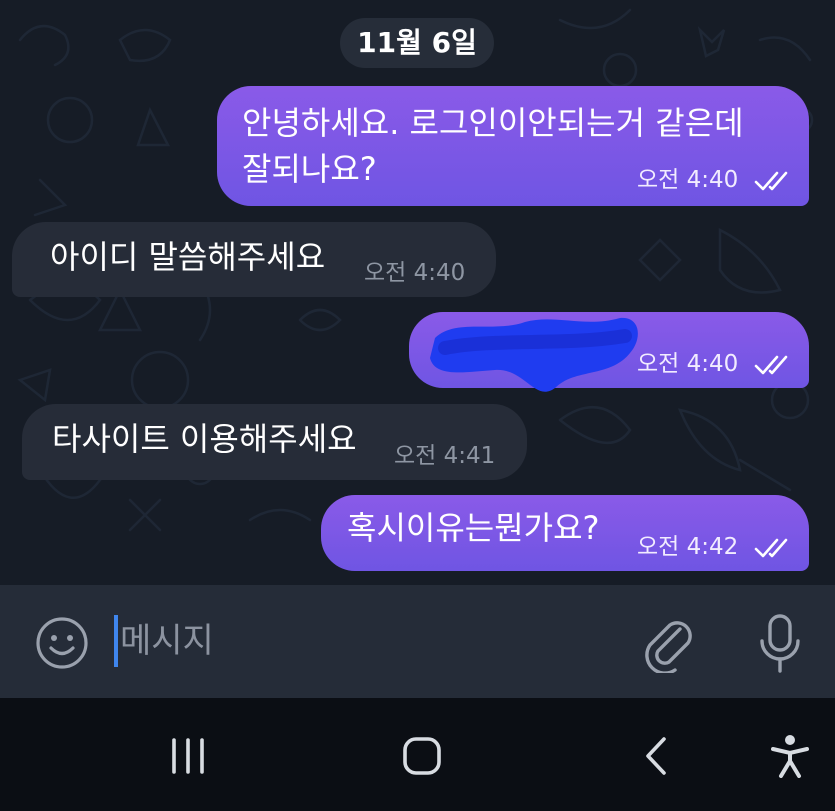 This screenshot has height=811, width=835. Describe the element at coordinates (417, 43) in the screenshot. I see `date-separator: 11월 6일` at that location.